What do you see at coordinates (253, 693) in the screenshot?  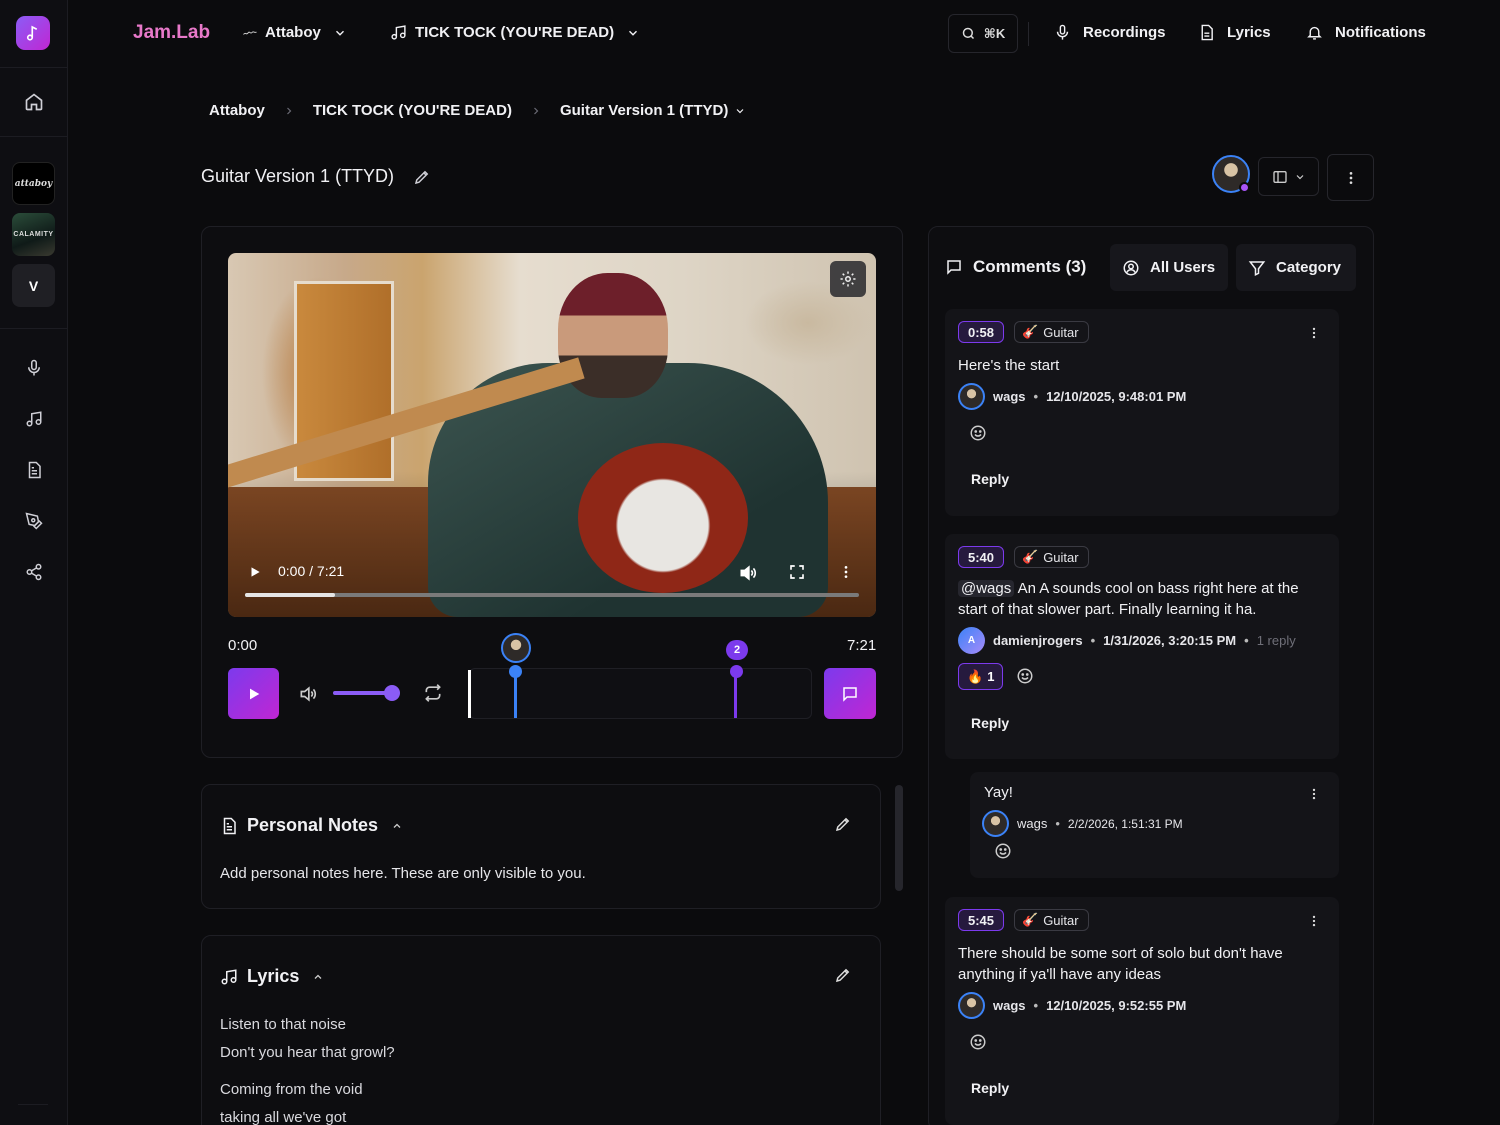 I see `play-button` at bounding box center [253, 693].